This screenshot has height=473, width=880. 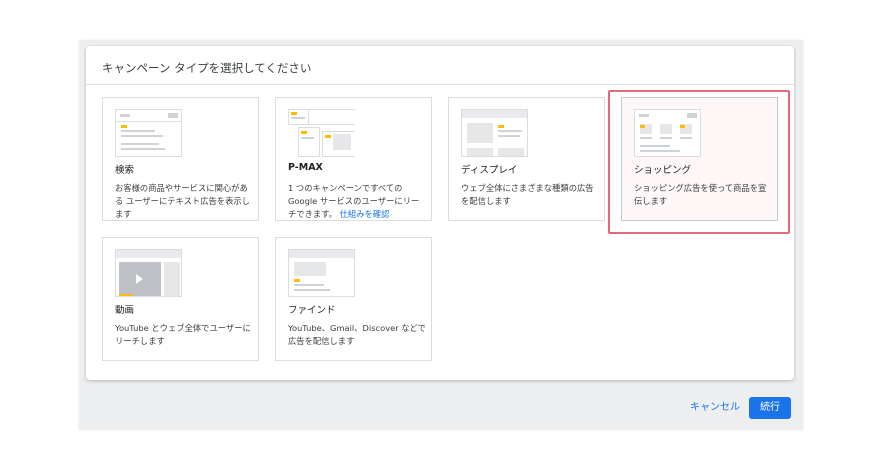 I want to click on card-title: 検索, so click(x=125, y=170).